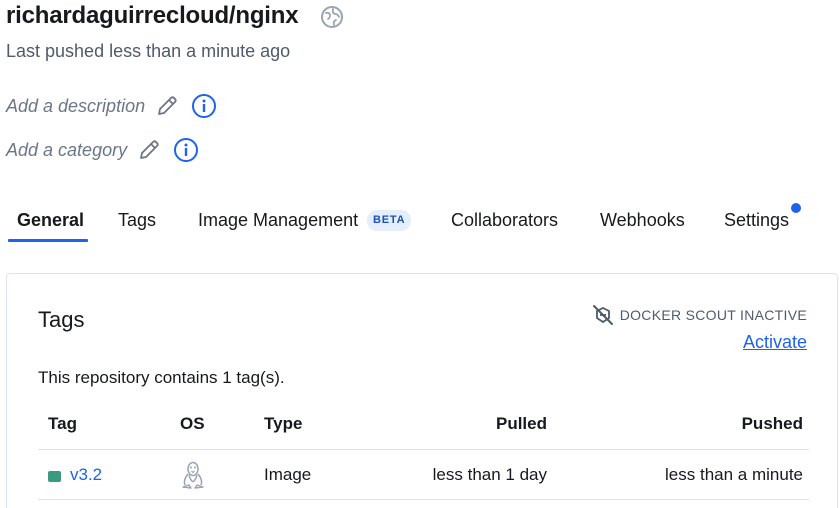 This screenshot has height=508, width=840. Describe the element at coordinates (54, 476) in the screenshot. I see `tag-status-indicator` at that location.